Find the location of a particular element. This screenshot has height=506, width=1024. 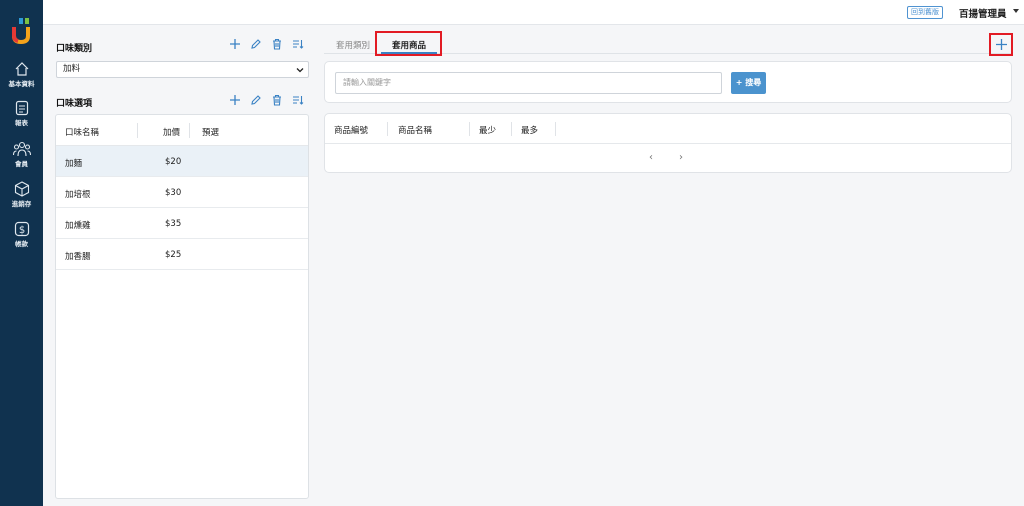

nav-label: 進銷存 is located at coordinates (21, 204).